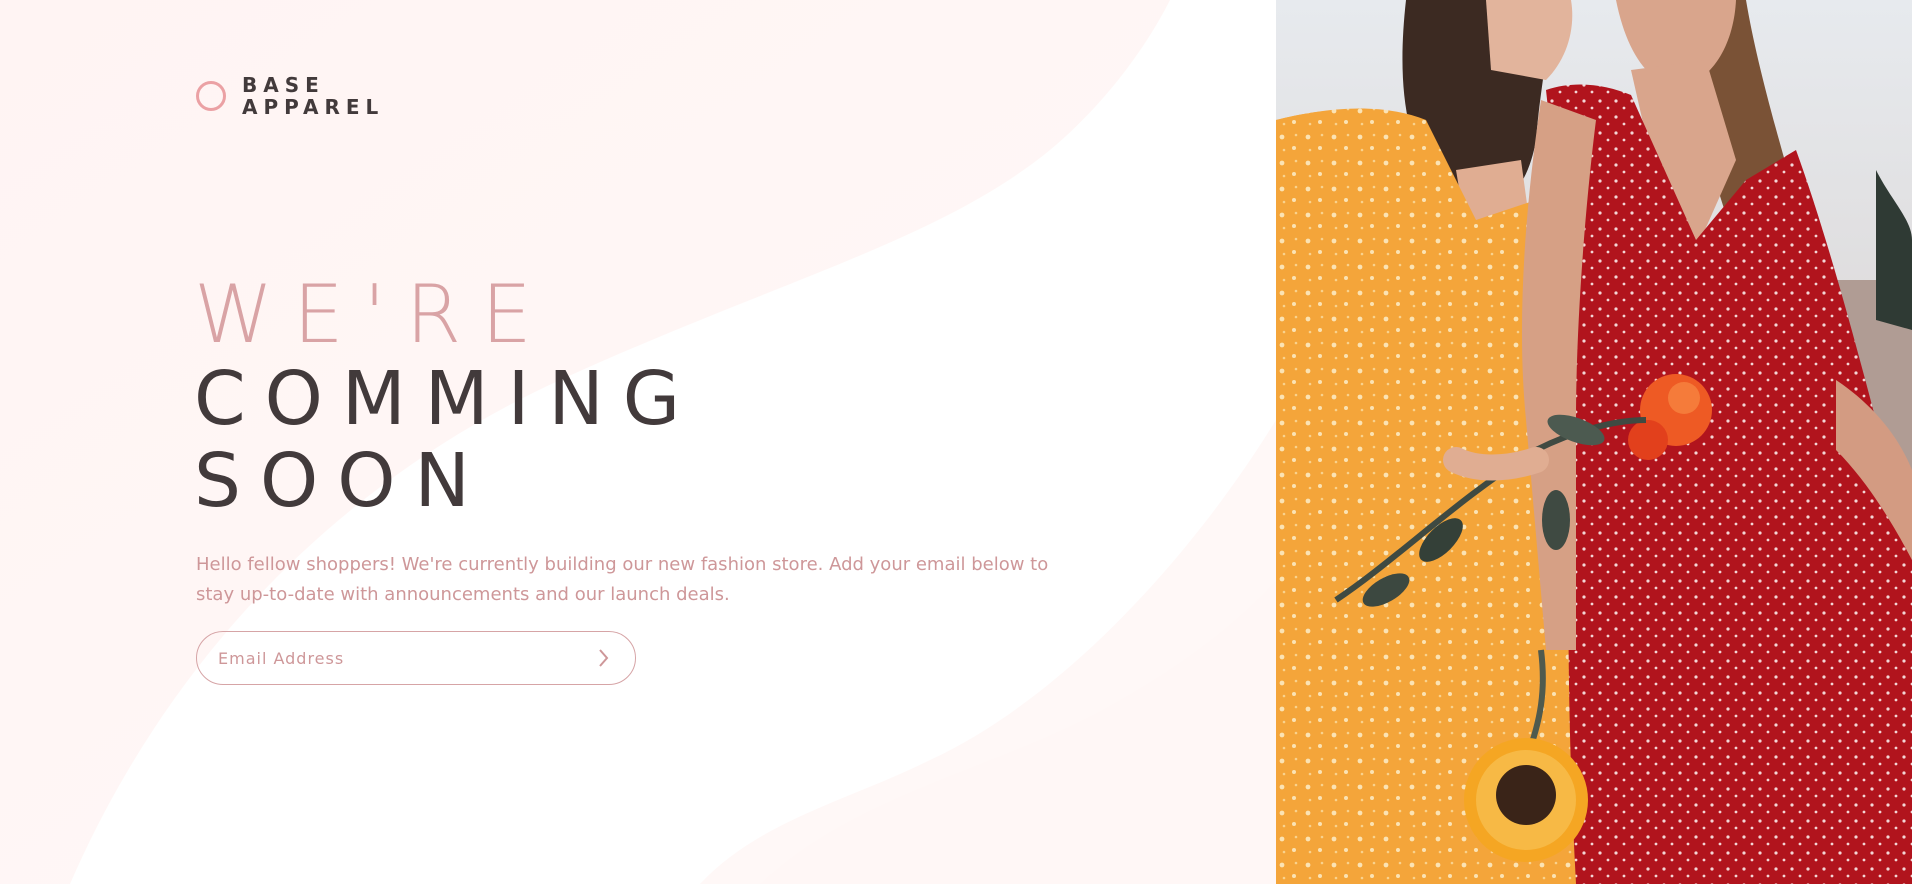 Image resolution: width=1912 pixels, height=884 pixels. I want to click on email-input, so click(389, 658).